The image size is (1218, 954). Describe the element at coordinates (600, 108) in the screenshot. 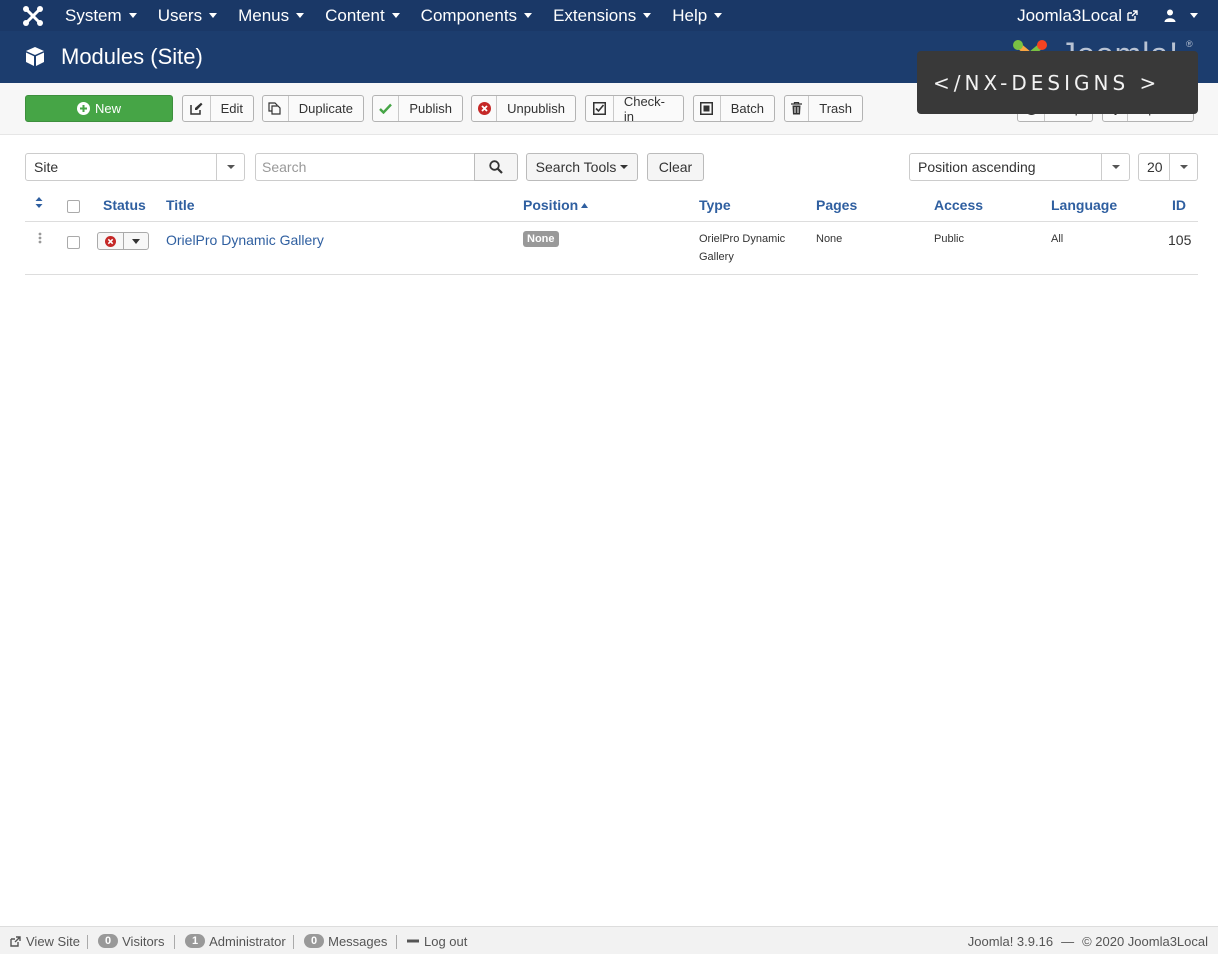

I see `checkbox-checked-icon` at that location.